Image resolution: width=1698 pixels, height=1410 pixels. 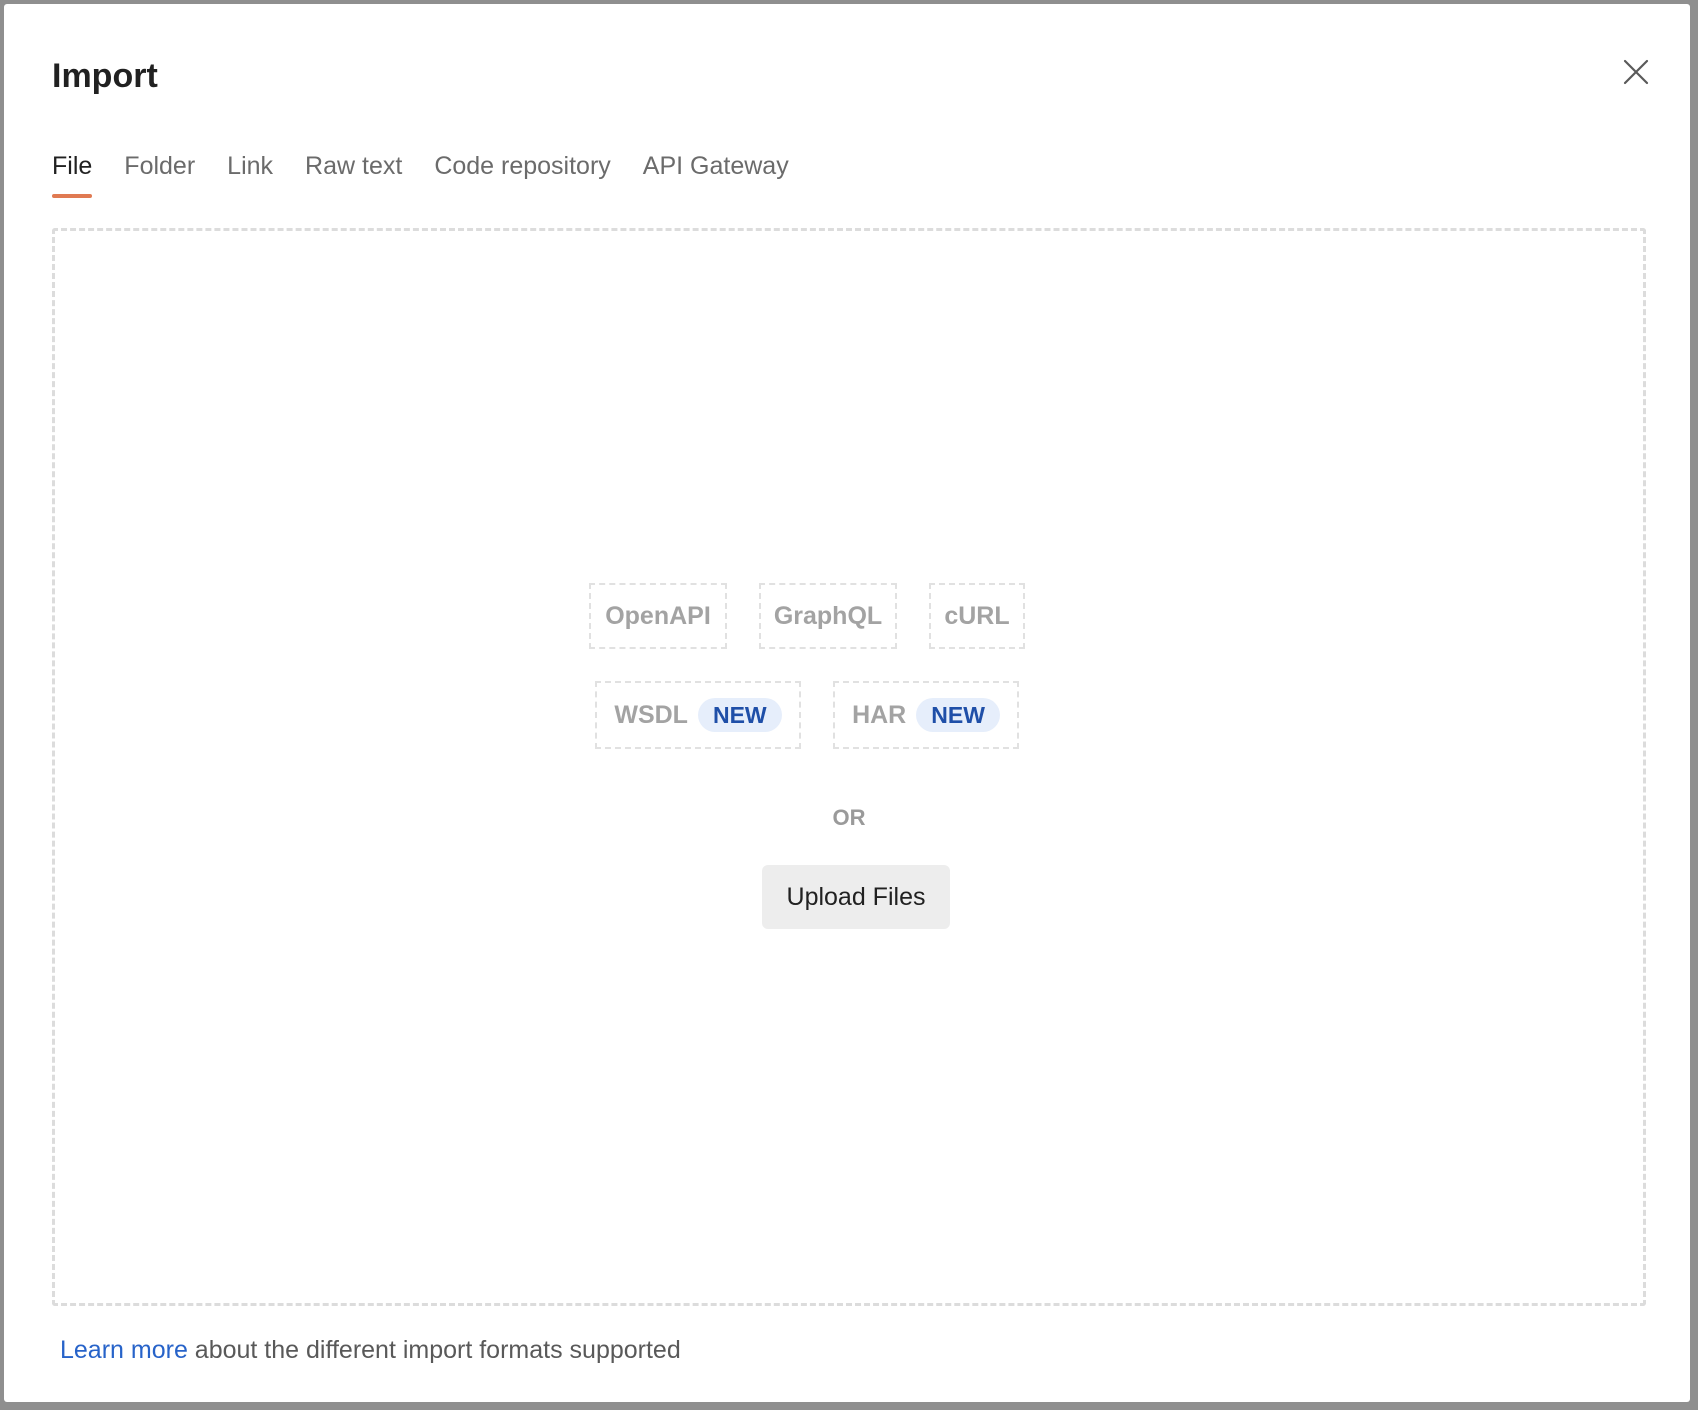 What do you see at coordinates (716, 170) in the screenshot?
I see `tab-api-gateway: API Gateway` at bounding box center [716, 170].